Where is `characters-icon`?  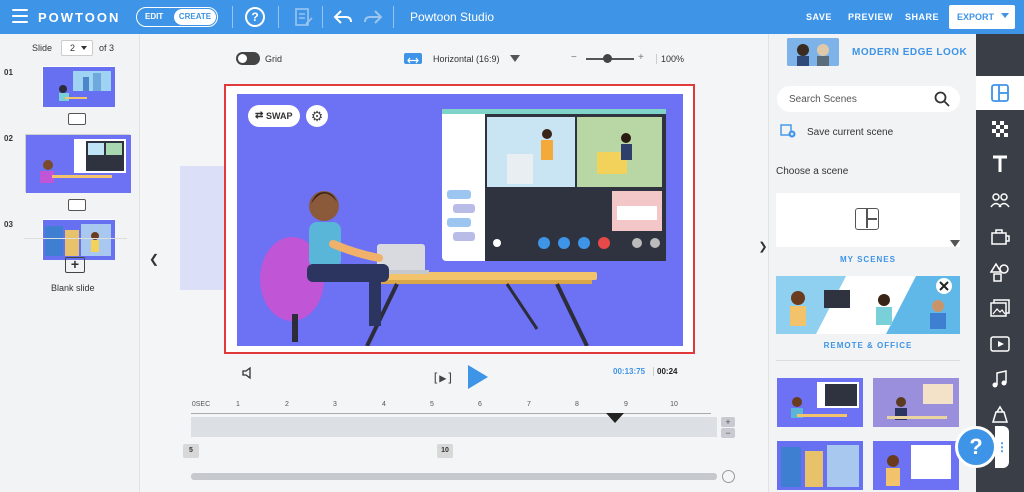 characters-icon is located at coordinates (1000, 200).